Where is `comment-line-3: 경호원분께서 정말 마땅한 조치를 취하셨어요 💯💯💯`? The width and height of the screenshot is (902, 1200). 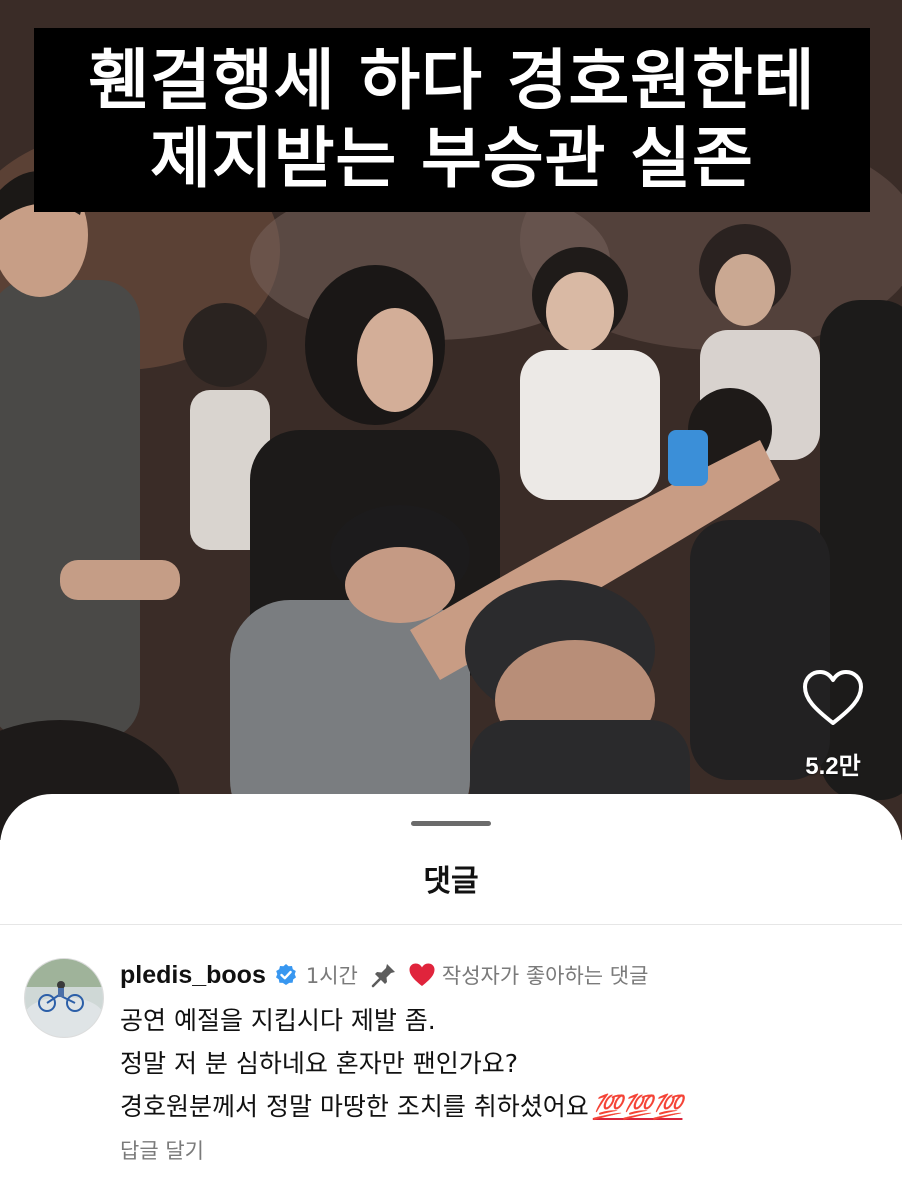
comment-line-3: 경호원분께서 정말 마땅한 조치를 취하셨어요 💯💯💯 is located at coordinates (500, 1107).